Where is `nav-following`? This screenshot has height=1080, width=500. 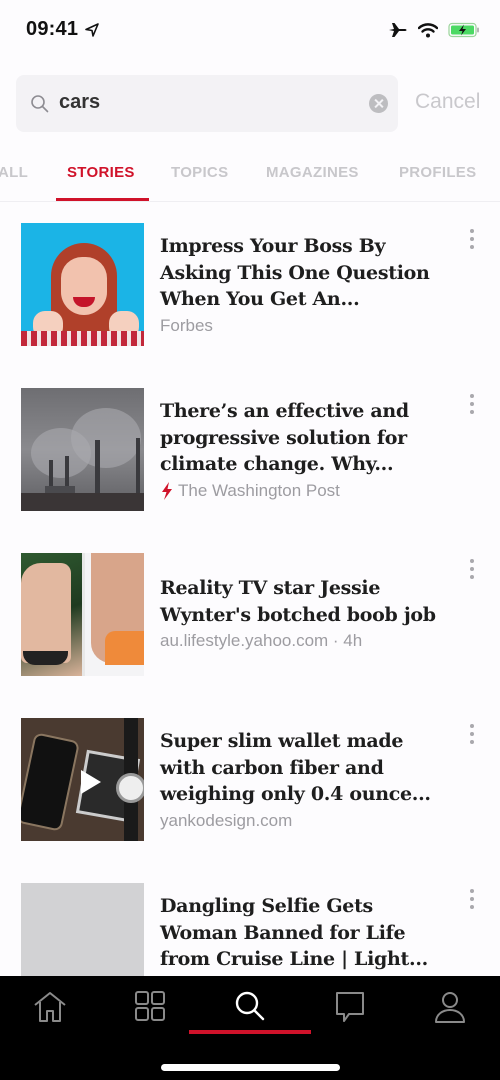
nav-following is located at coordinates (150, 1008).